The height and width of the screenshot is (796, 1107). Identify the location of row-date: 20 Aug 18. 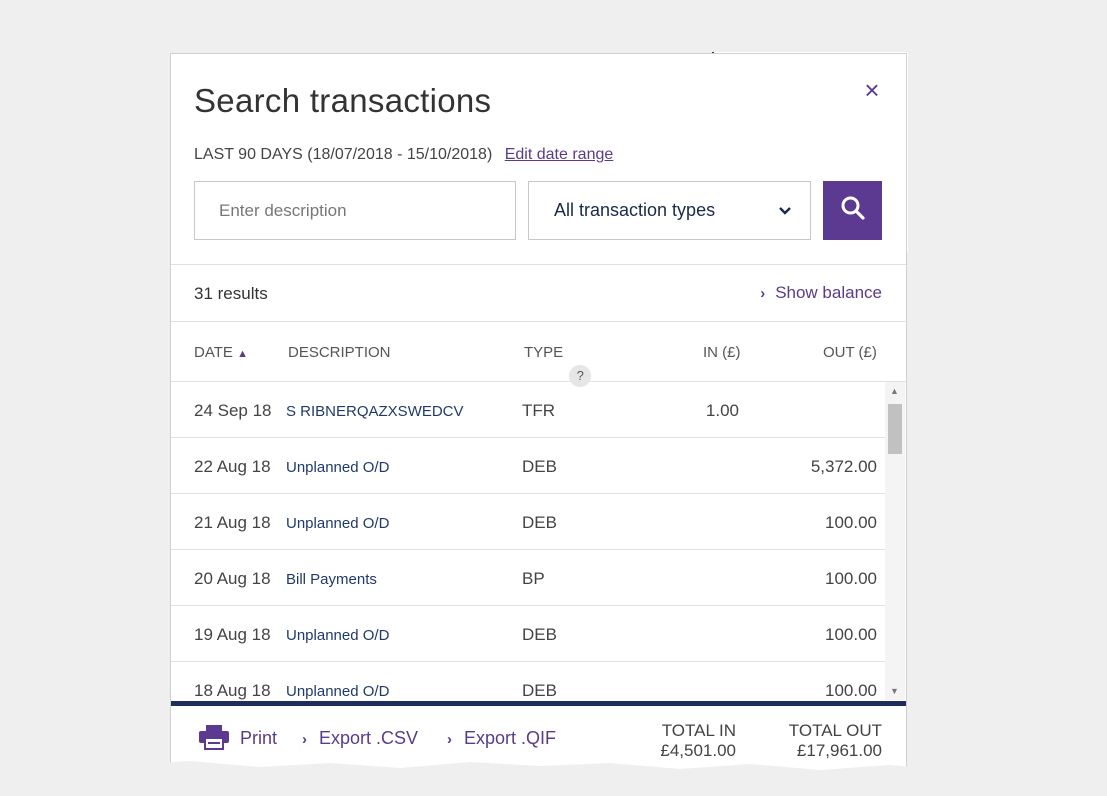
(232, 578).